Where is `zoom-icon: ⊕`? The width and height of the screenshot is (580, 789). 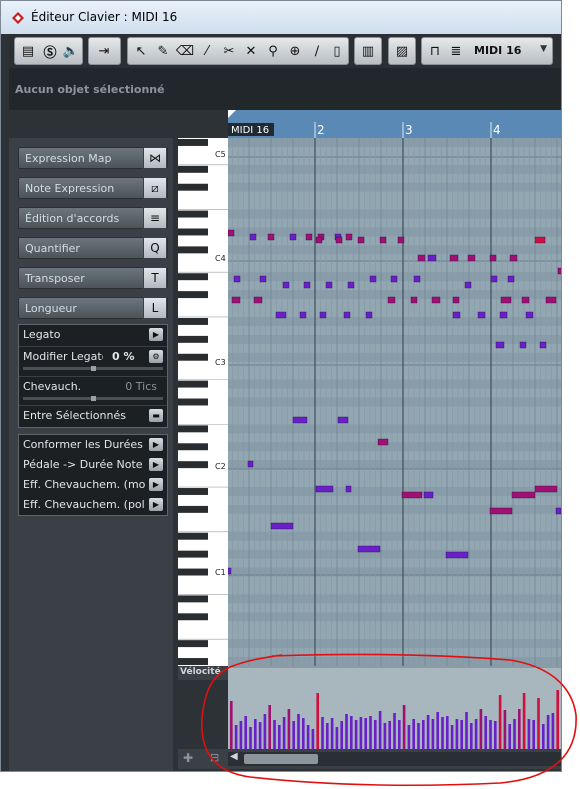
zoom-icon: ⊕ is located at coordinates (295, 51).